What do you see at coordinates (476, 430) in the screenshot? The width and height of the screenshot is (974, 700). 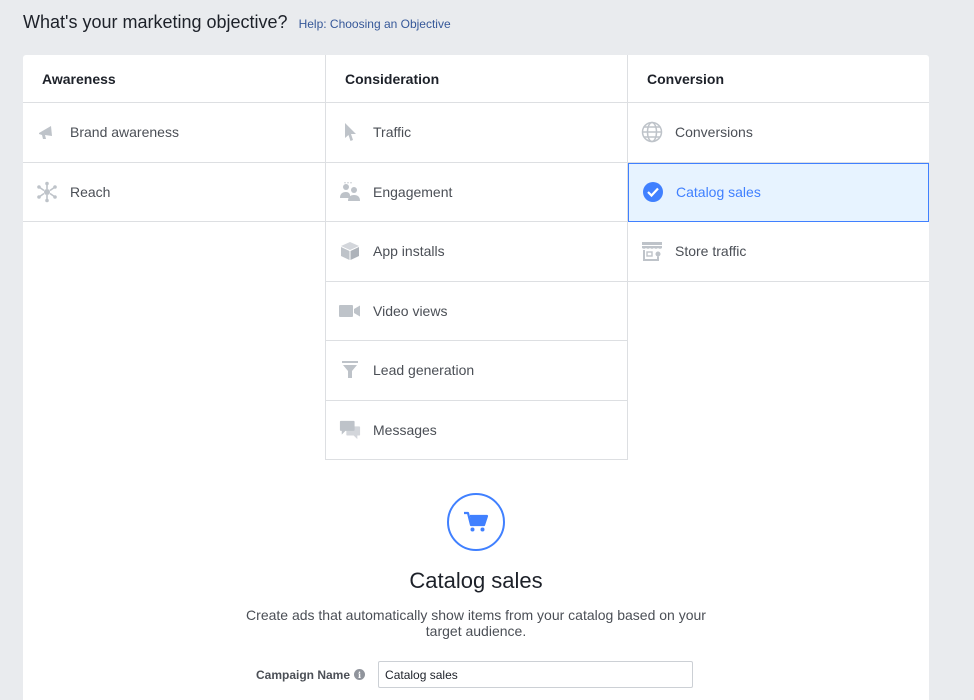 I see `objective-messages: Messages` at bounding box center [476, 430].